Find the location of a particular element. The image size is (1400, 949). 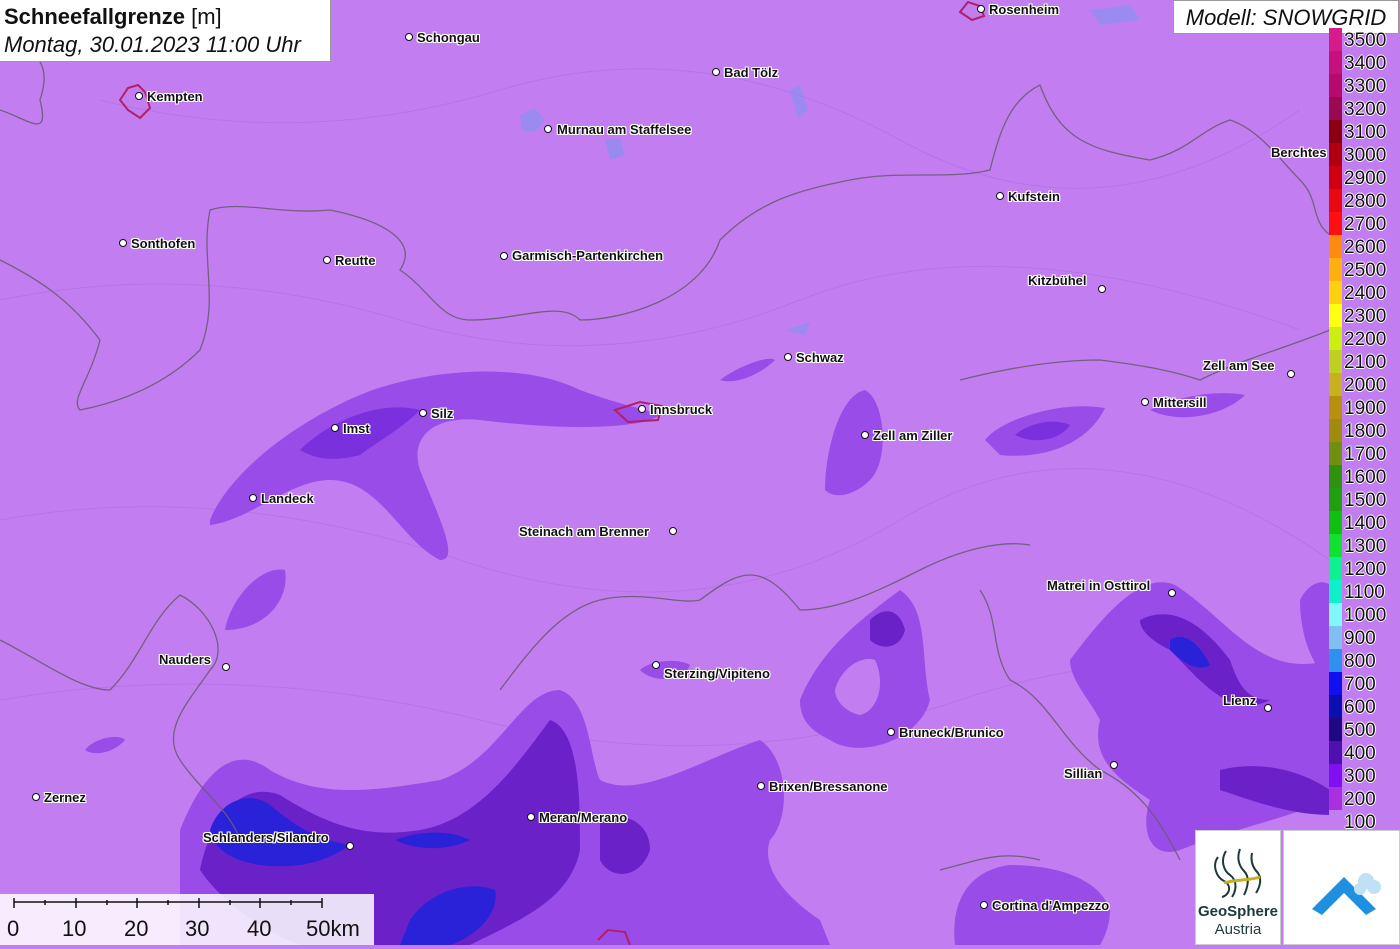

city-label: Zell am Ziller is located at coordinates (912, 436).